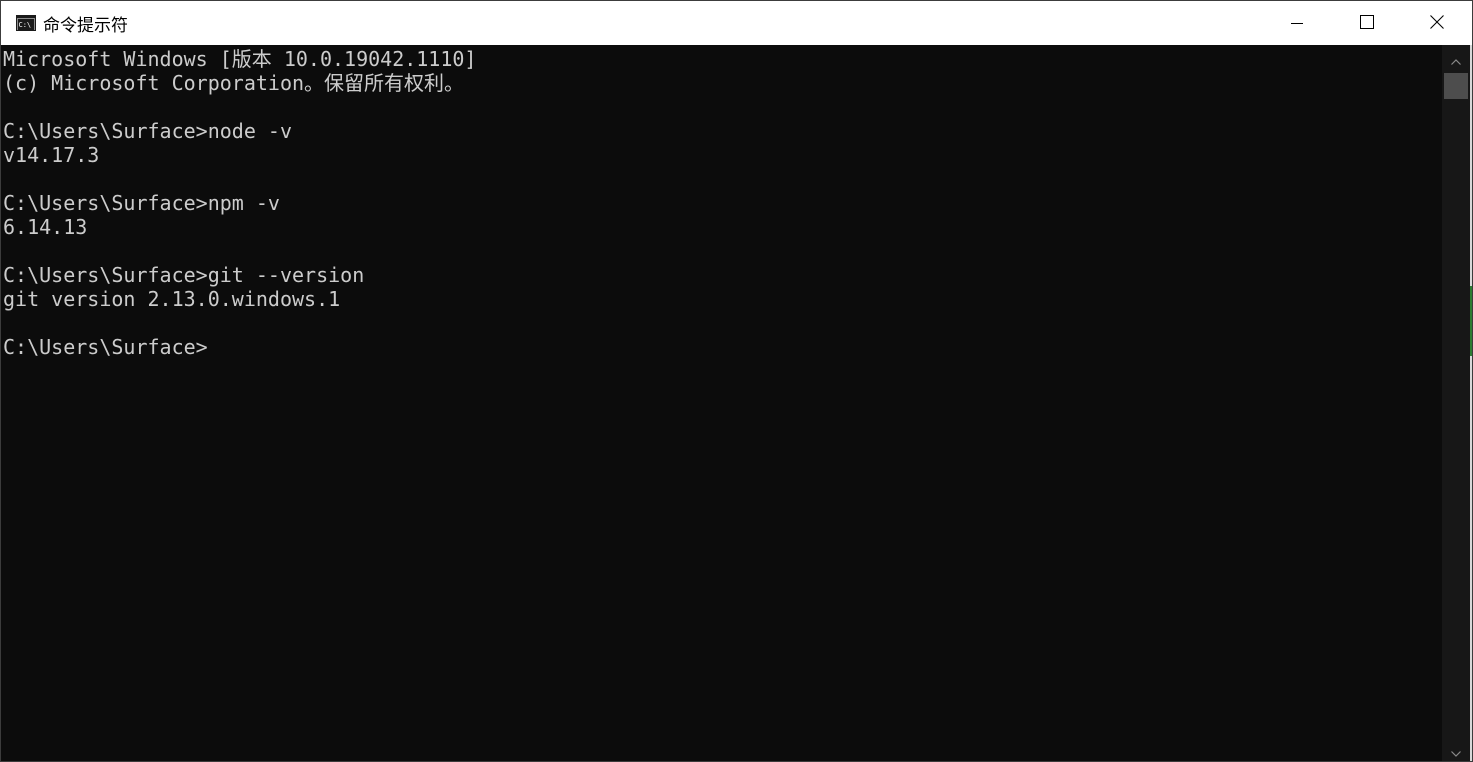  Describe the element at coordinates (1456, 86) in the screenshot. I see `scroll-thumb` at that location.